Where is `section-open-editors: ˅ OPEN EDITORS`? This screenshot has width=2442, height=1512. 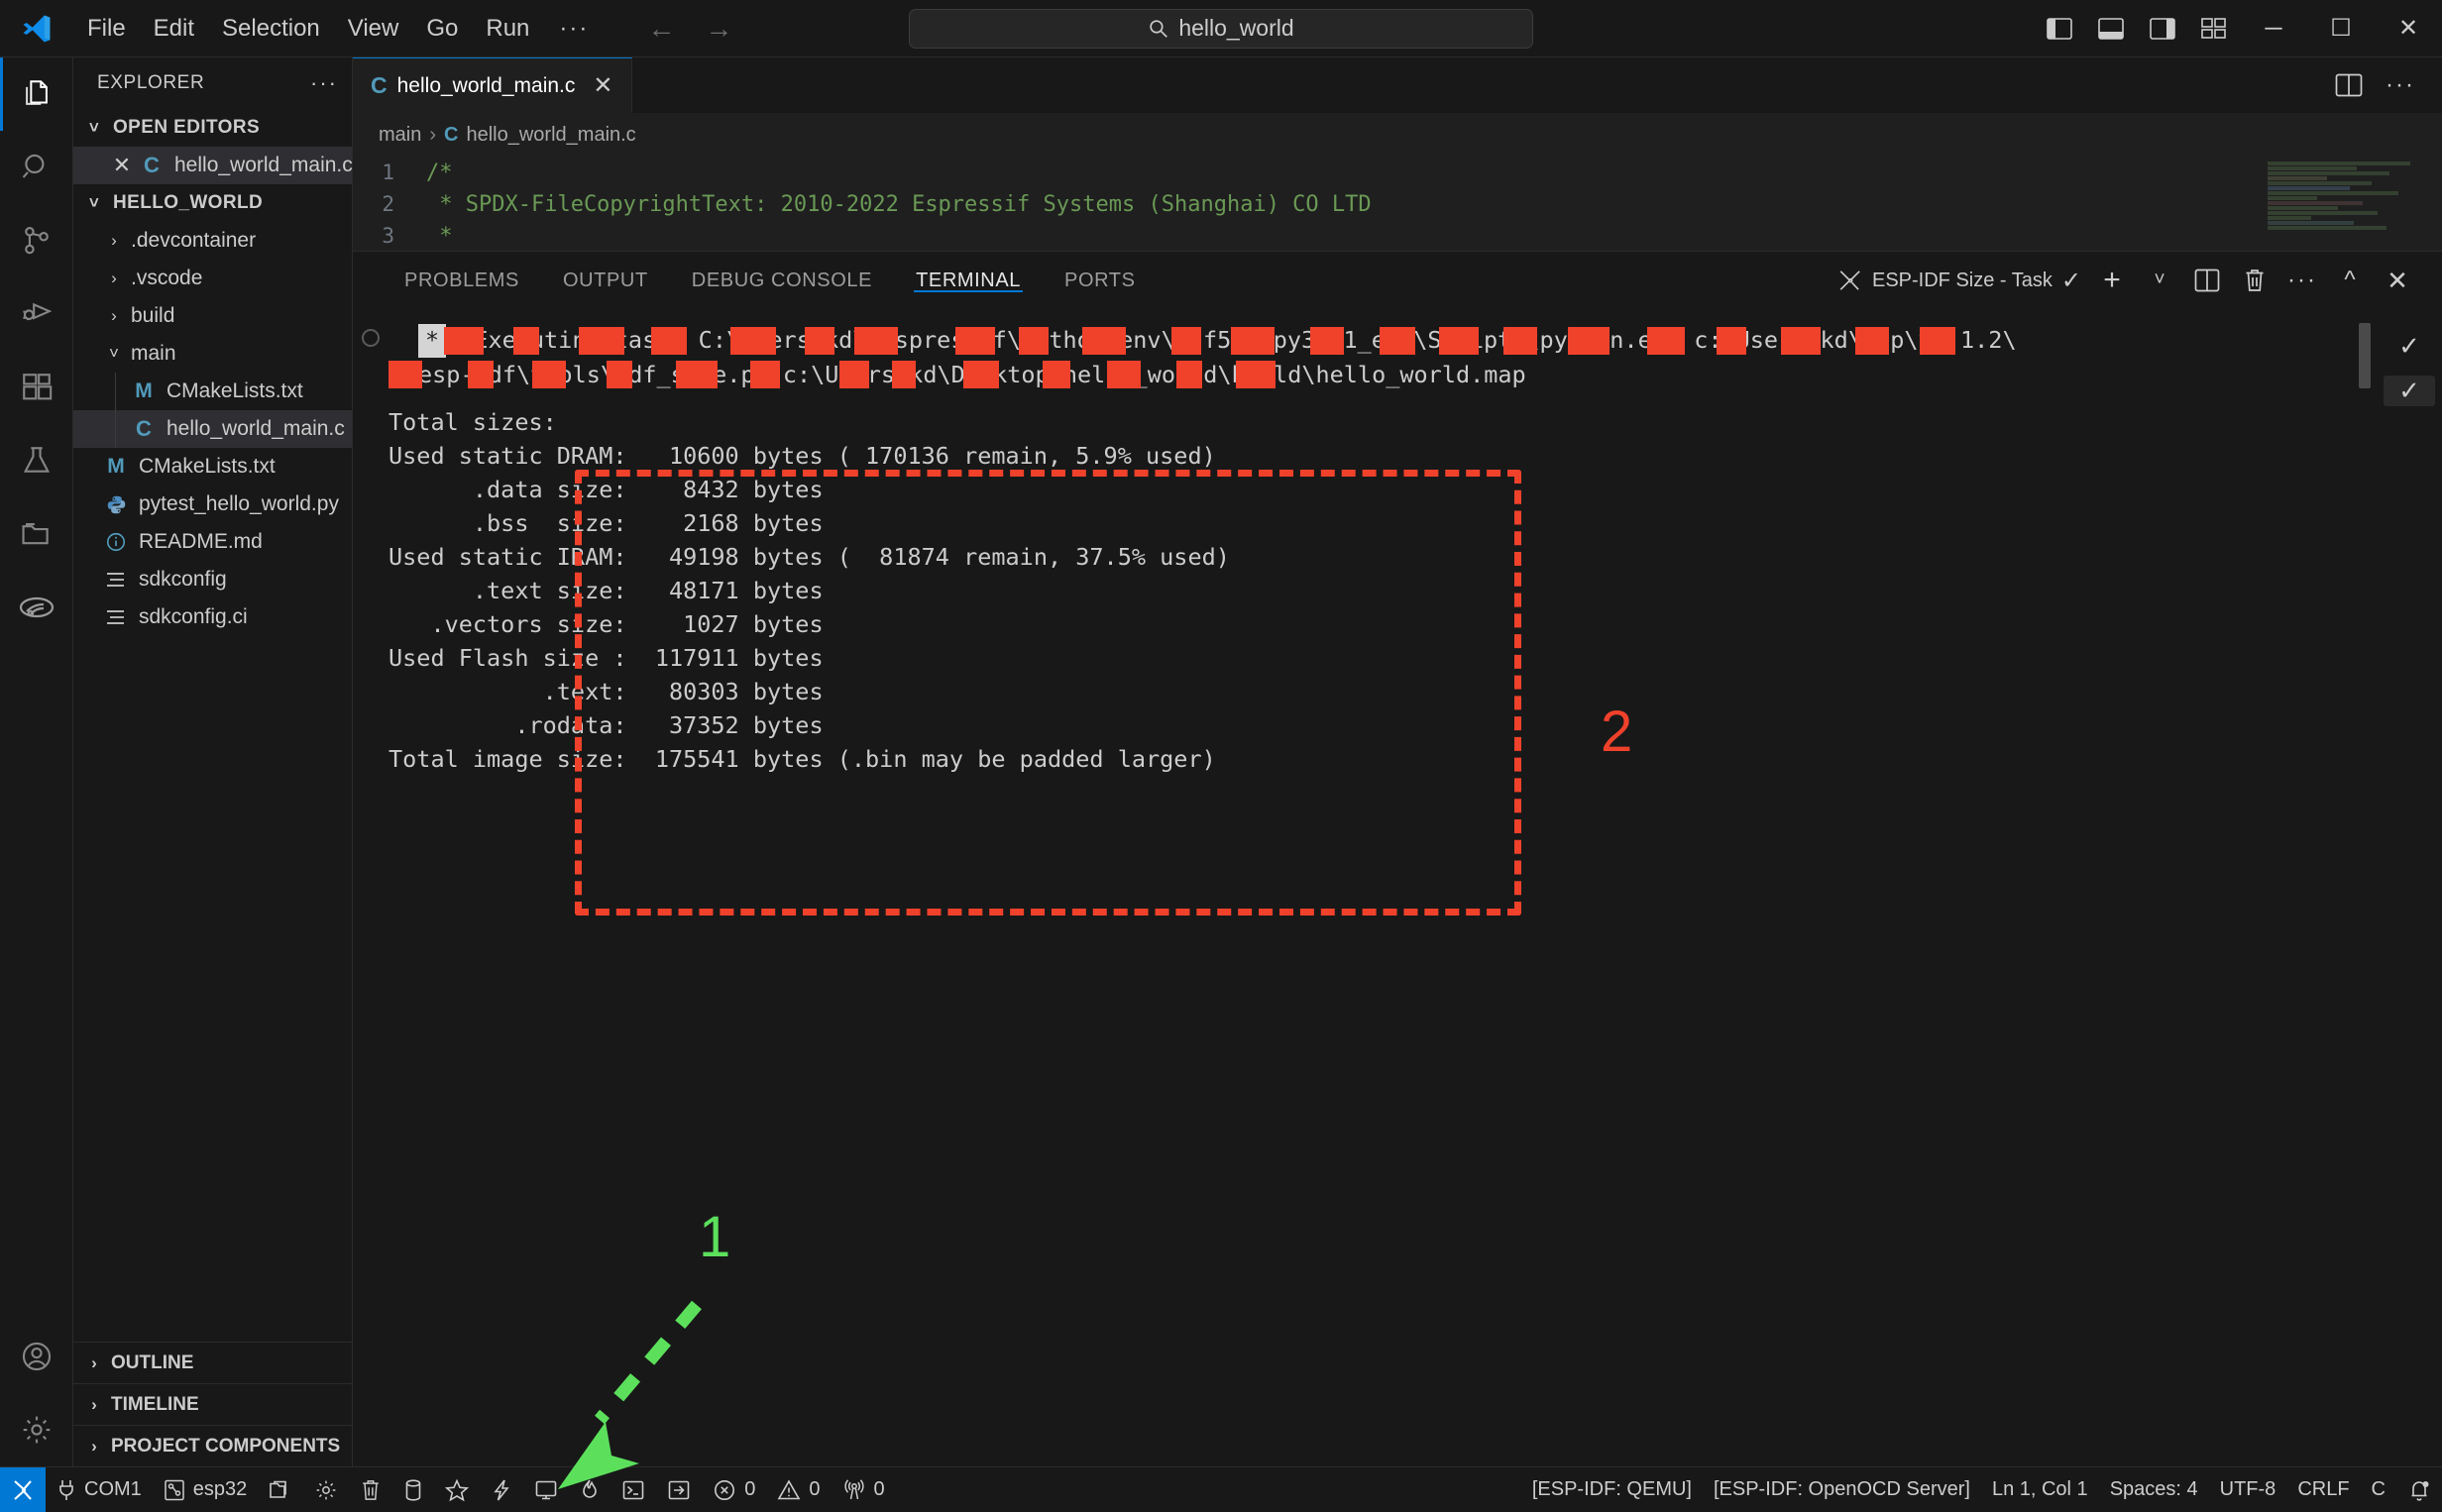 section-open-editors: ˅ OPEN EDITORS is located at coordinates (212, 128).